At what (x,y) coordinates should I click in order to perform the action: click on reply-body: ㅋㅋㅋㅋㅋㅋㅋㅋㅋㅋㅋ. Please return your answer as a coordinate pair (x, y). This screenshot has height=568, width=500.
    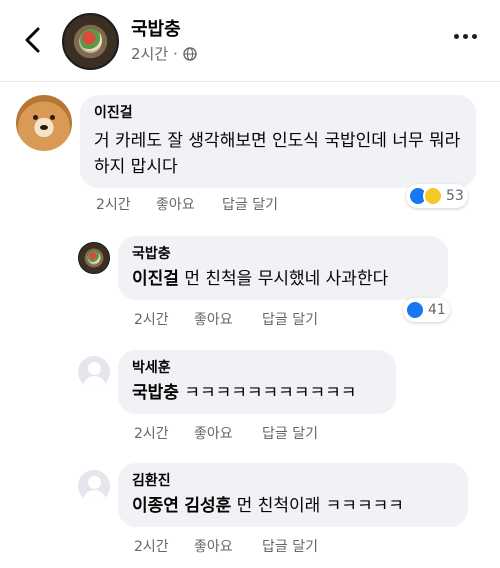
    Looking at the image, I should click on (270, 393).